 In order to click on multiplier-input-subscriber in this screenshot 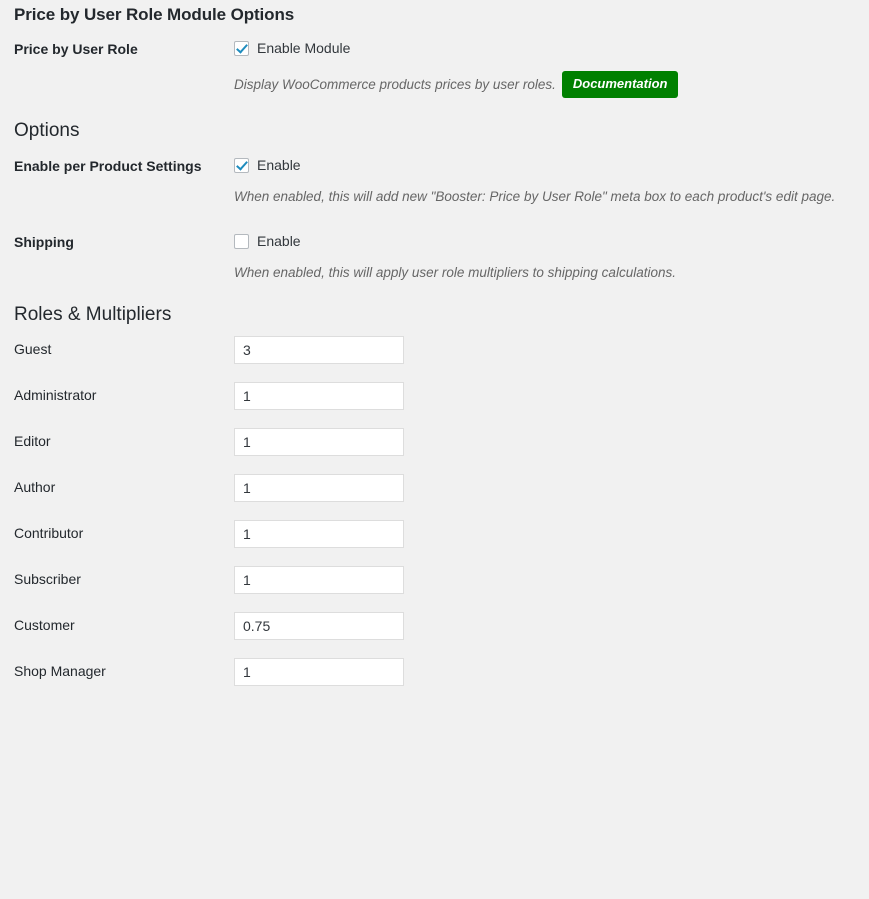, I will do `click(319, 580)`.